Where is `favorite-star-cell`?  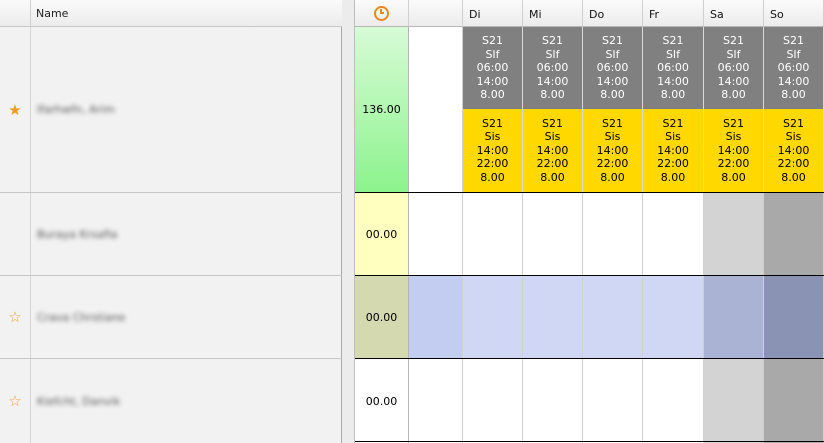 favorite-star-cell is located at coordinates (15, 234).